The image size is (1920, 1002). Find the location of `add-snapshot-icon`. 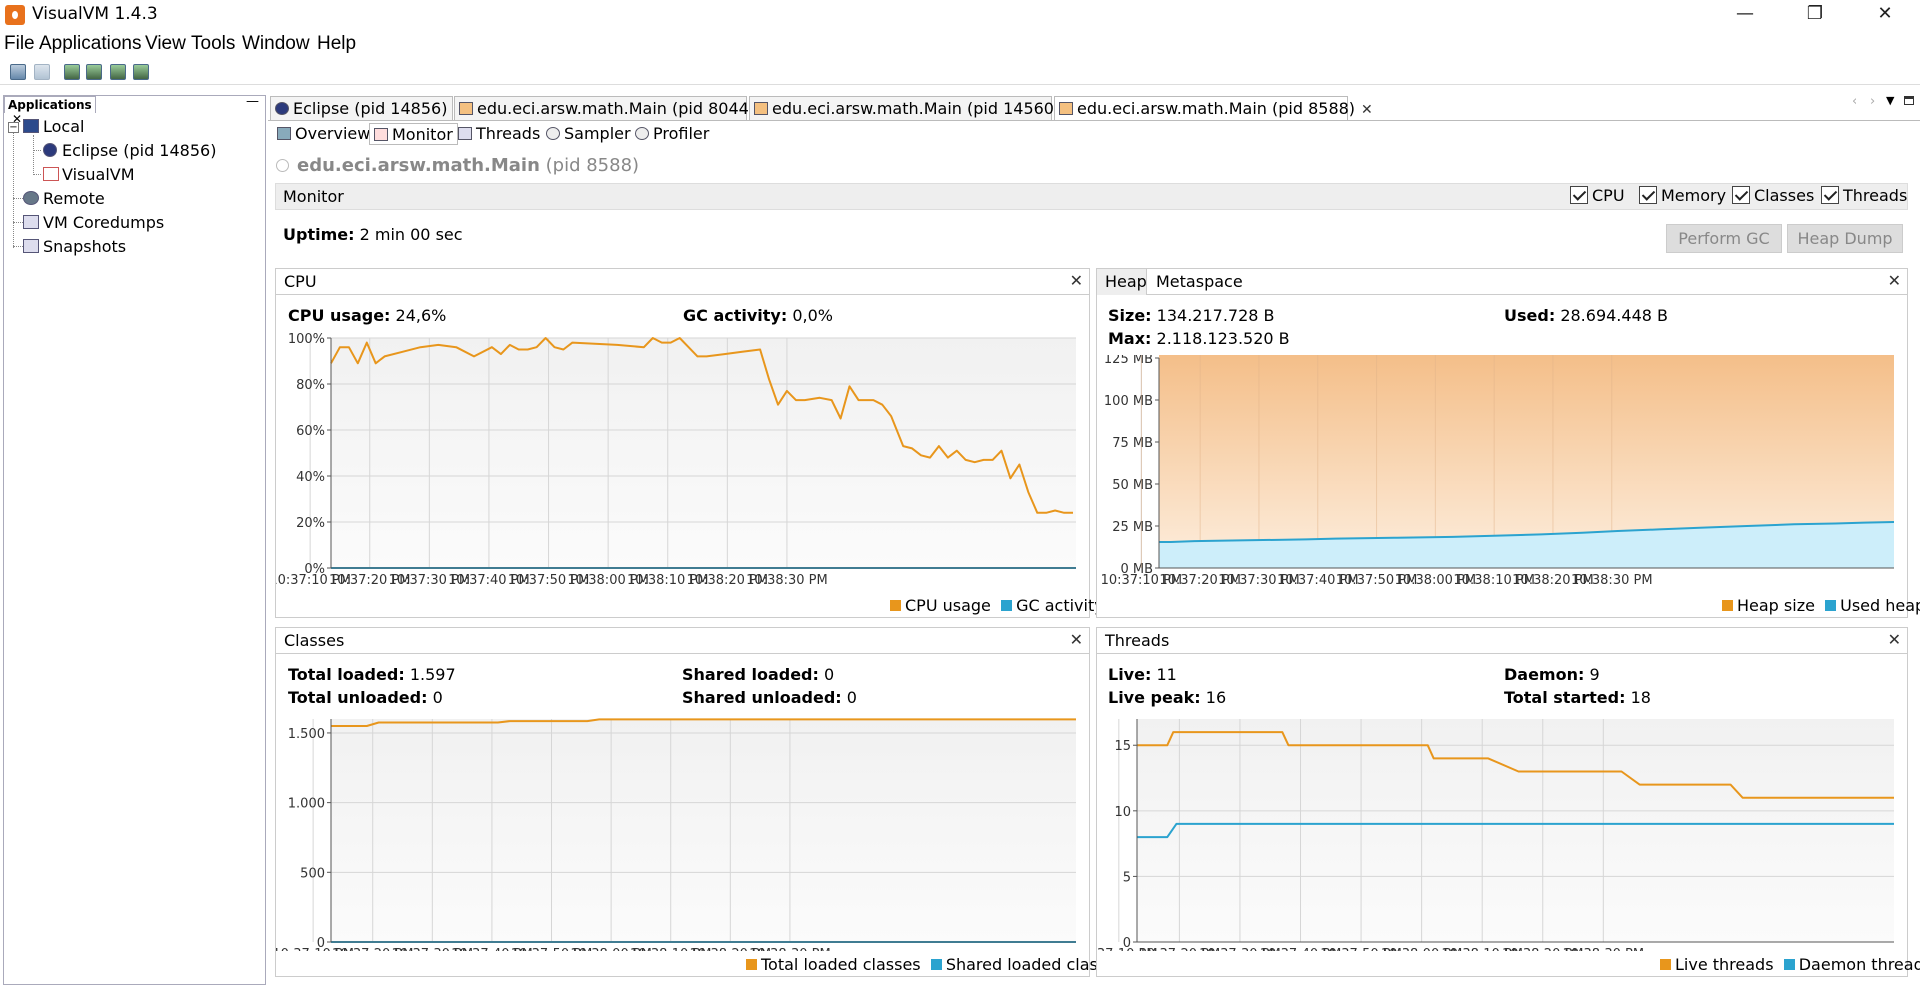

add-snapshot-icon is located at coordinates (141, 72).